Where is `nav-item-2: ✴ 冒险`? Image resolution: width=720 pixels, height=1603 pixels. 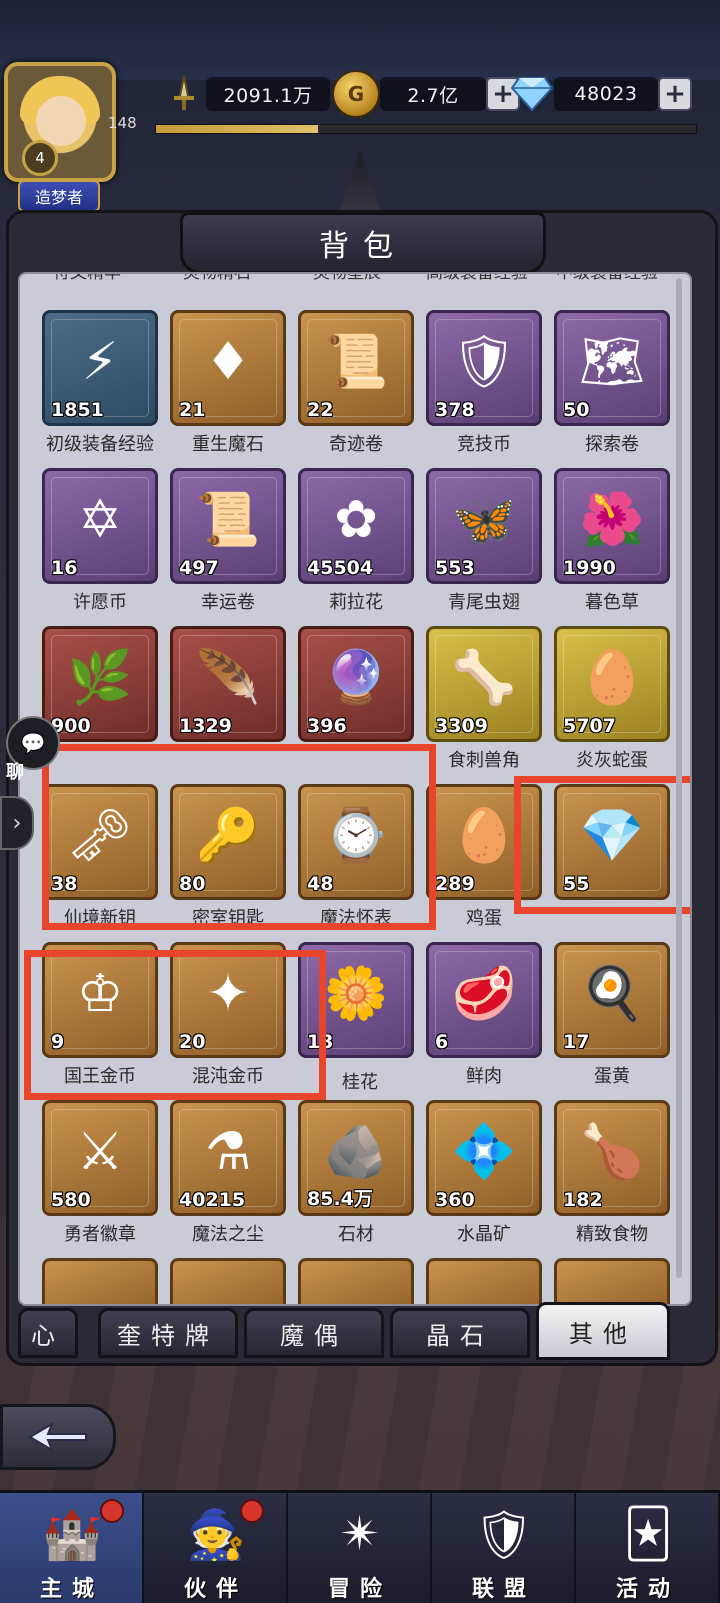
nav-item-2: ✴ 冒险 is located at coordinates (360, 1548).